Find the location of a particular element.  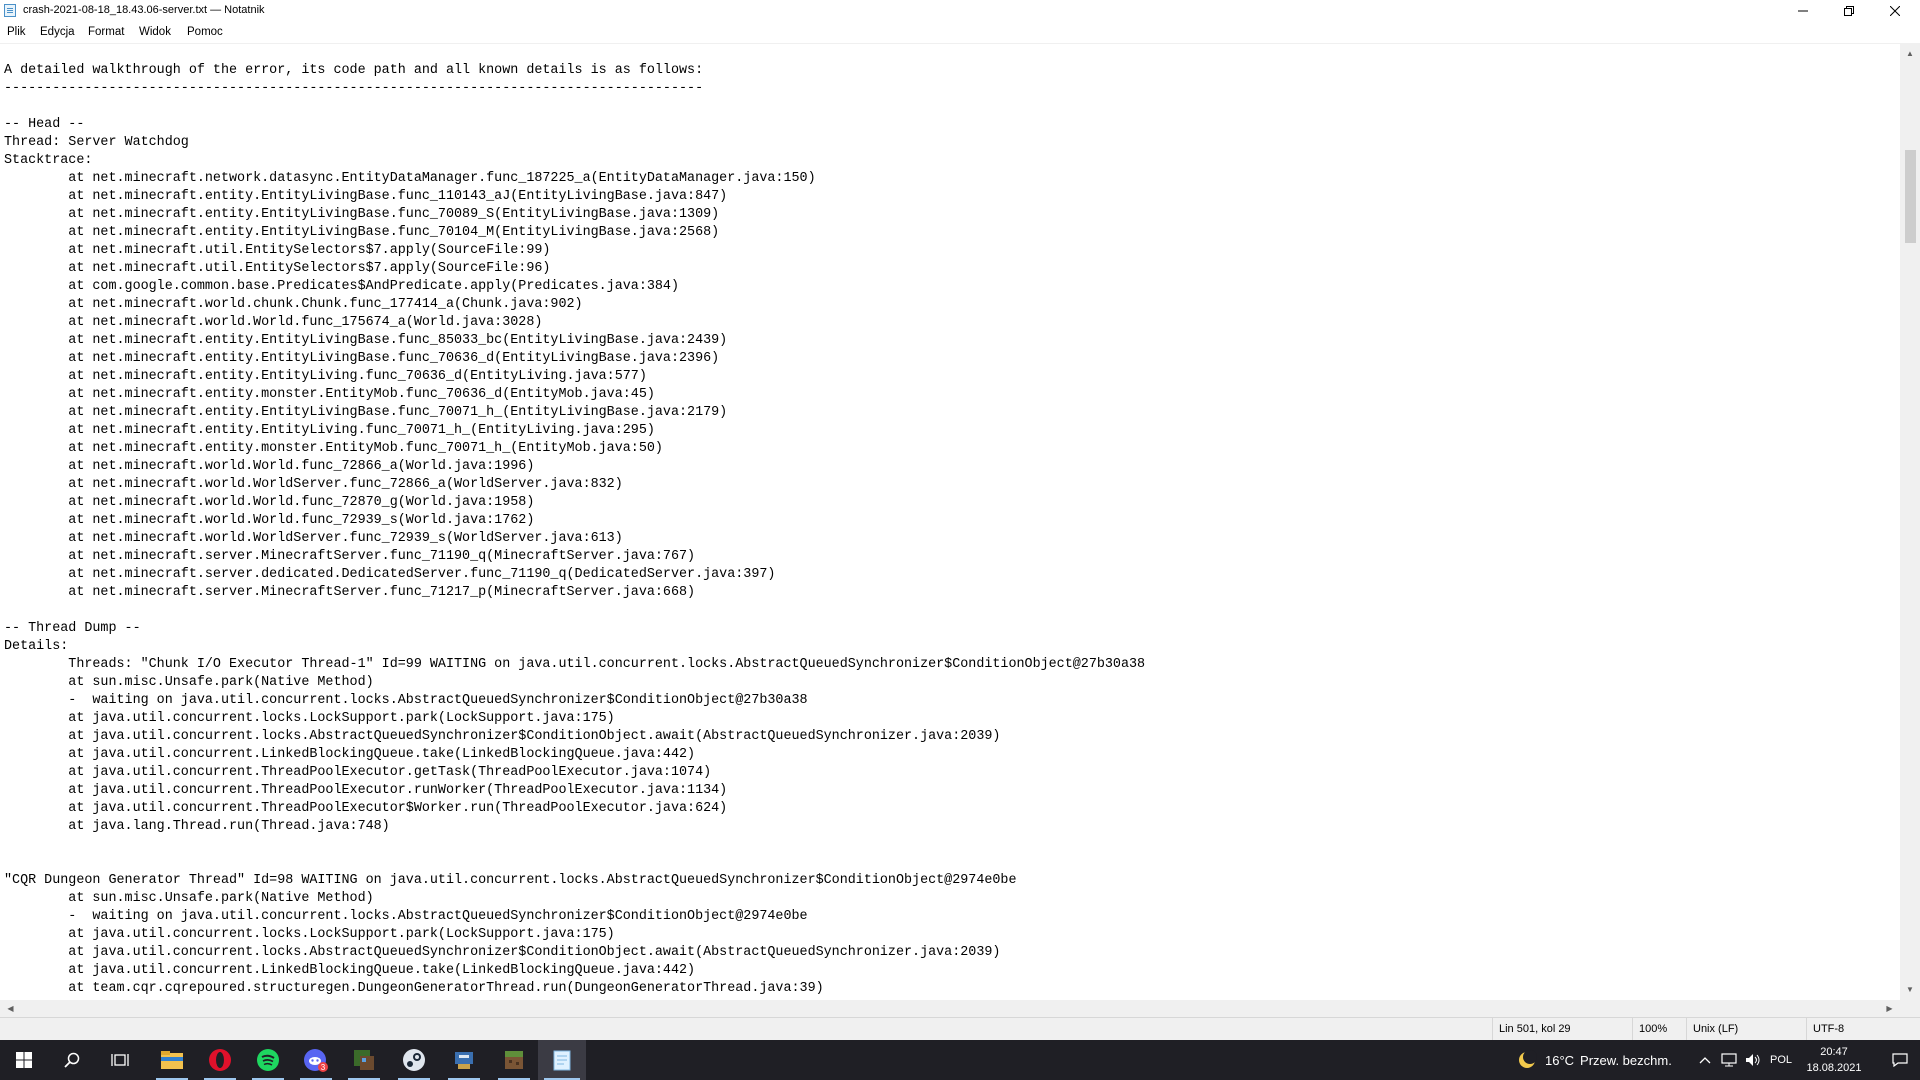

taskbar-notepad is located at coordinates (562, 1060).